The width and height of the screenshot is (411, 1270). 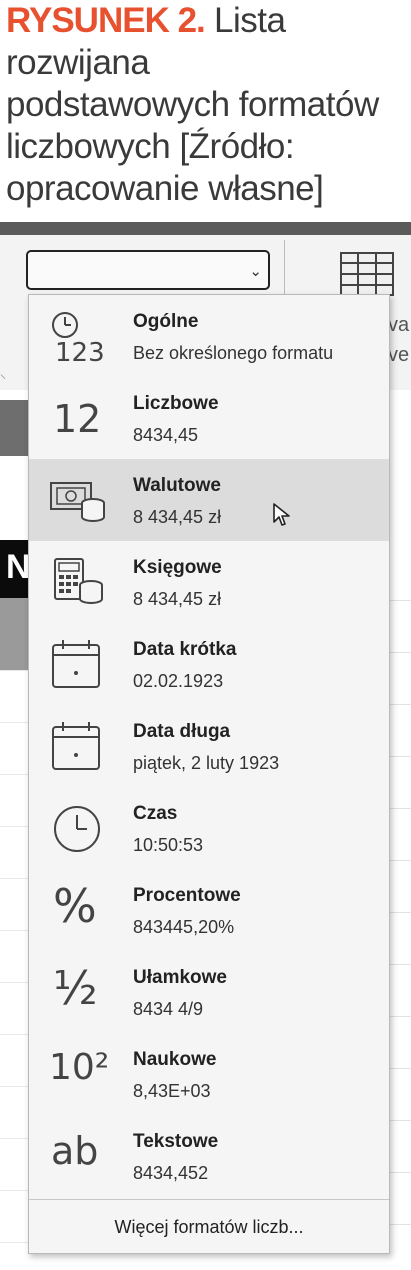 What do you see at coordinates (209, 418) in the screenshot?
I see `format-item-number: 12 Liczbowe 8434,45` at bounding box center [209, 418].